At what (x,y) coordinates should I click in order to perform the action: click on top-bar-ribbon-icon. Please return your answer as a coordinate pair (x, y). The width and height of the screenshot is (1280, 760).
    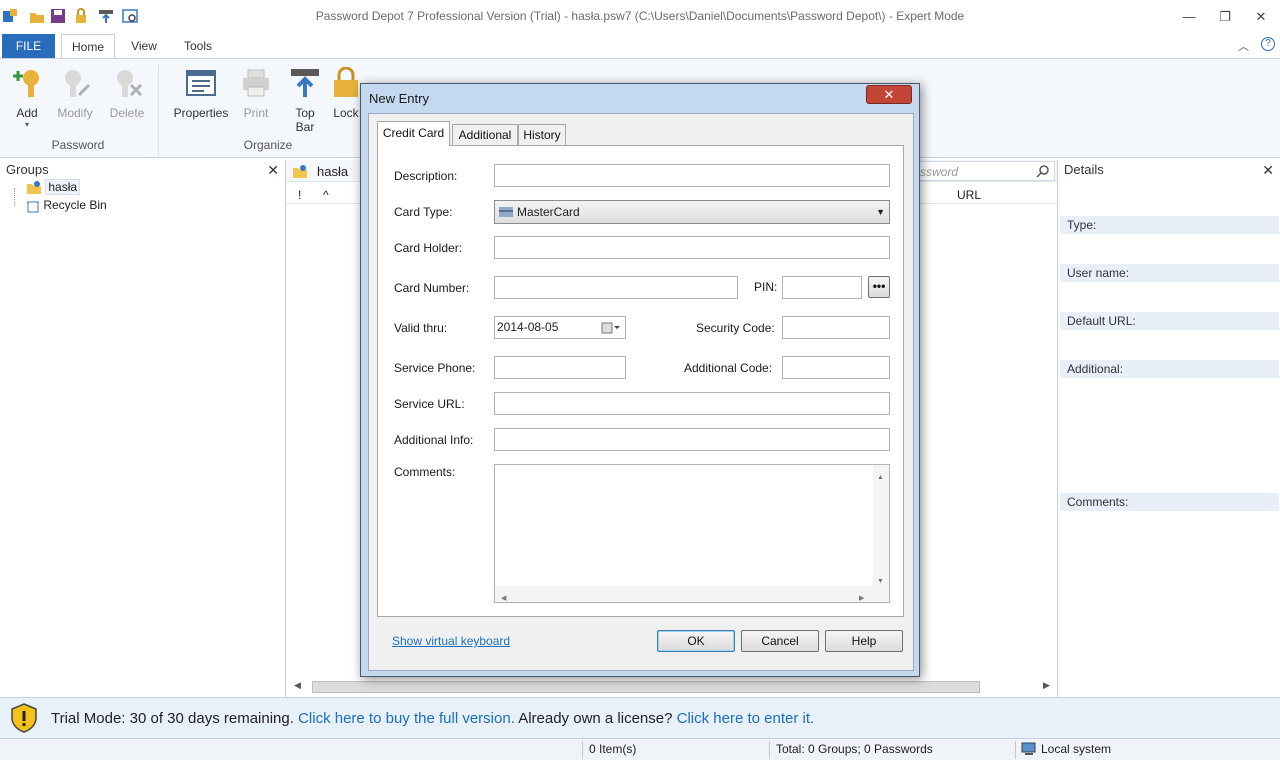
    Looking at the image, I should click on (305, 84).